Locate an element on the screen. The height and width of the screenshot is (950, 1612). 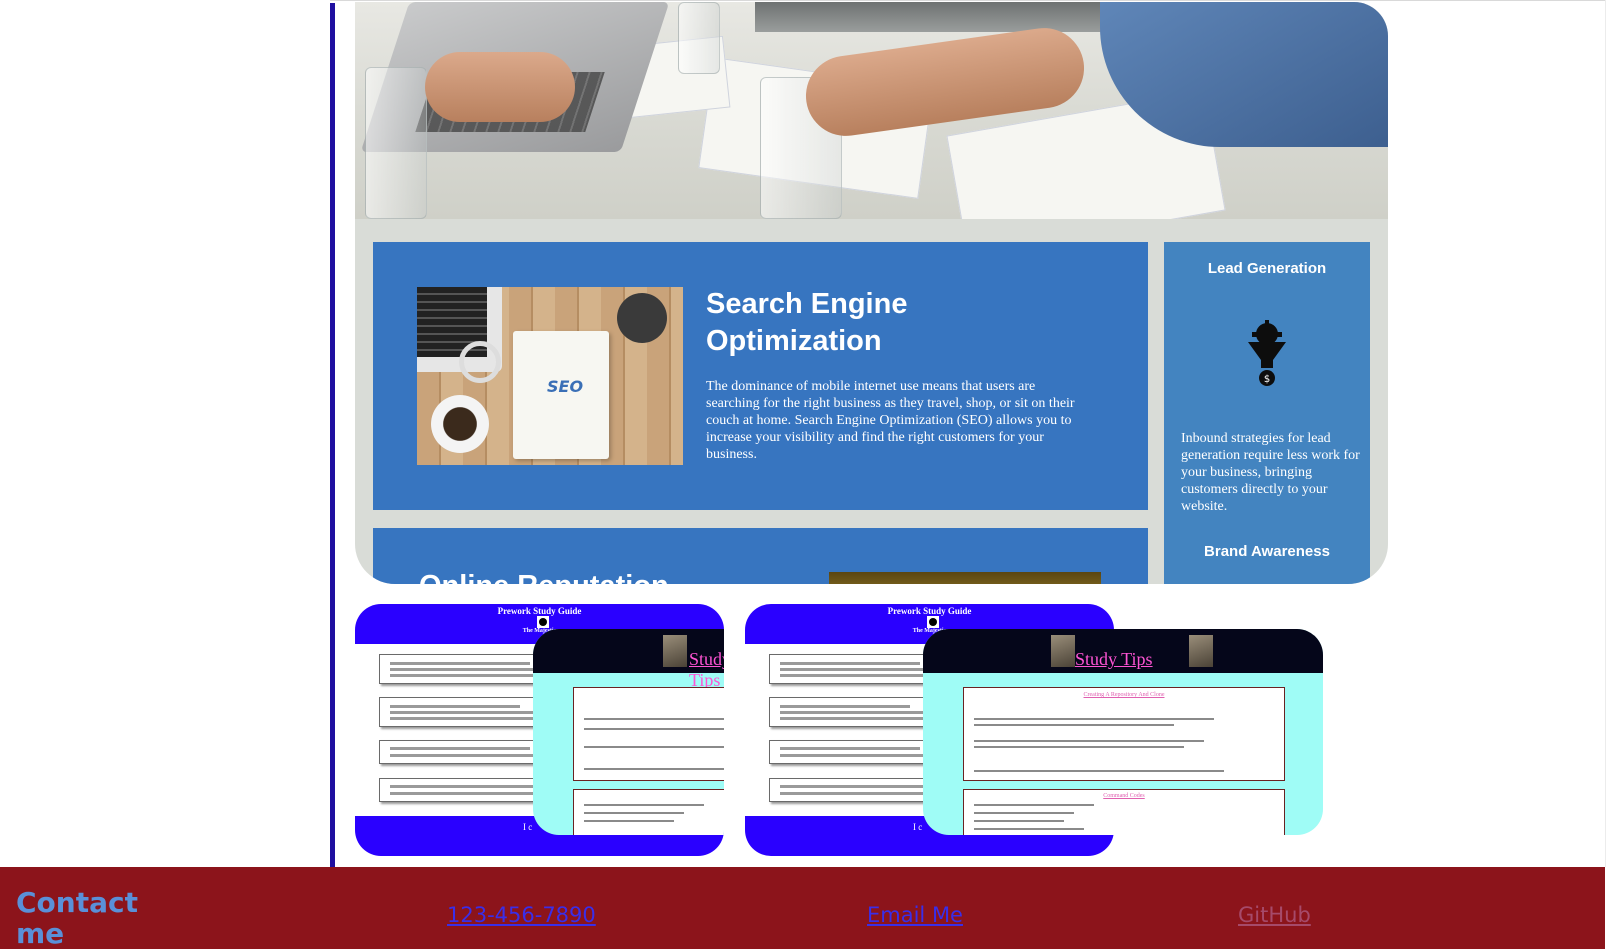
study-tips-overlay-1: Study Tips is located at coordinates (628, 732).